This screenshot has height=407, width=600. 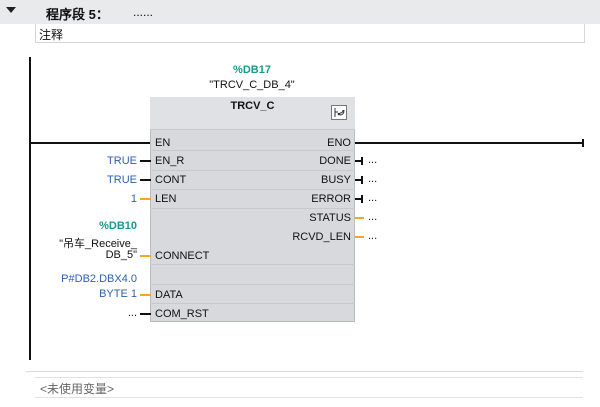 What do you see at coordinates (469, 143) in the screenshot?
I see `eno-power-wire` at bounding box center [469, 143].